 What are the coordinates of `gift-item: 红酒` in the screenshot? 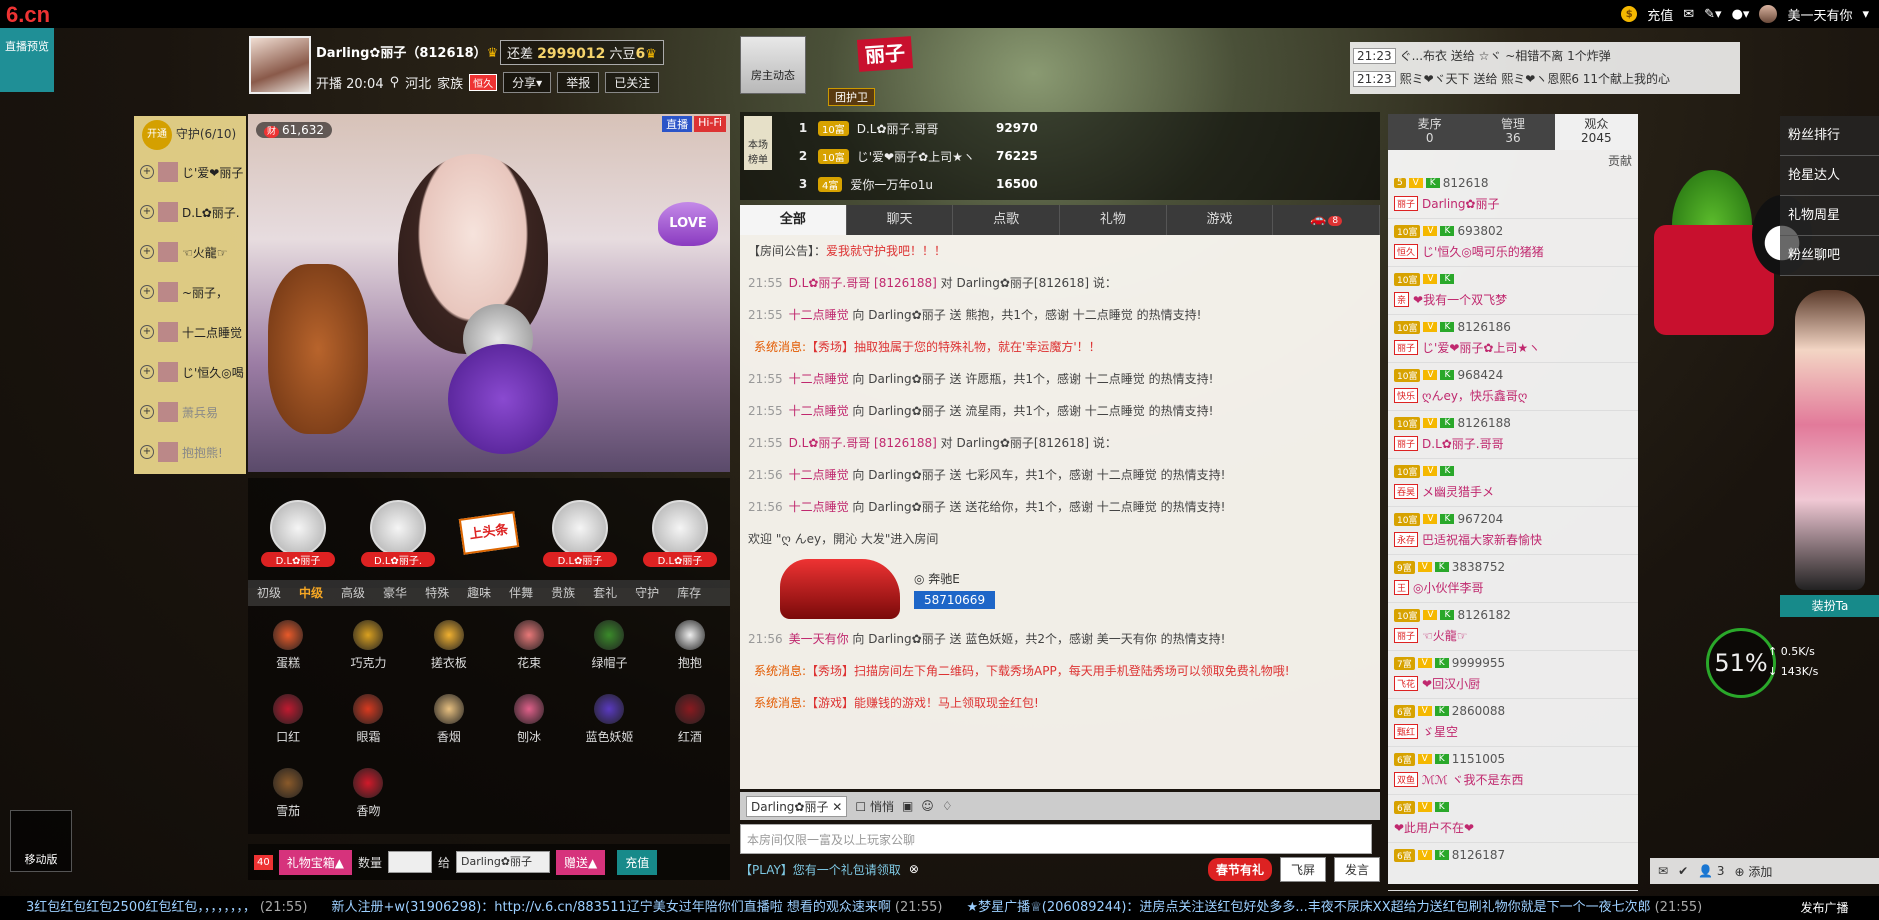 It's located at (690, 731).